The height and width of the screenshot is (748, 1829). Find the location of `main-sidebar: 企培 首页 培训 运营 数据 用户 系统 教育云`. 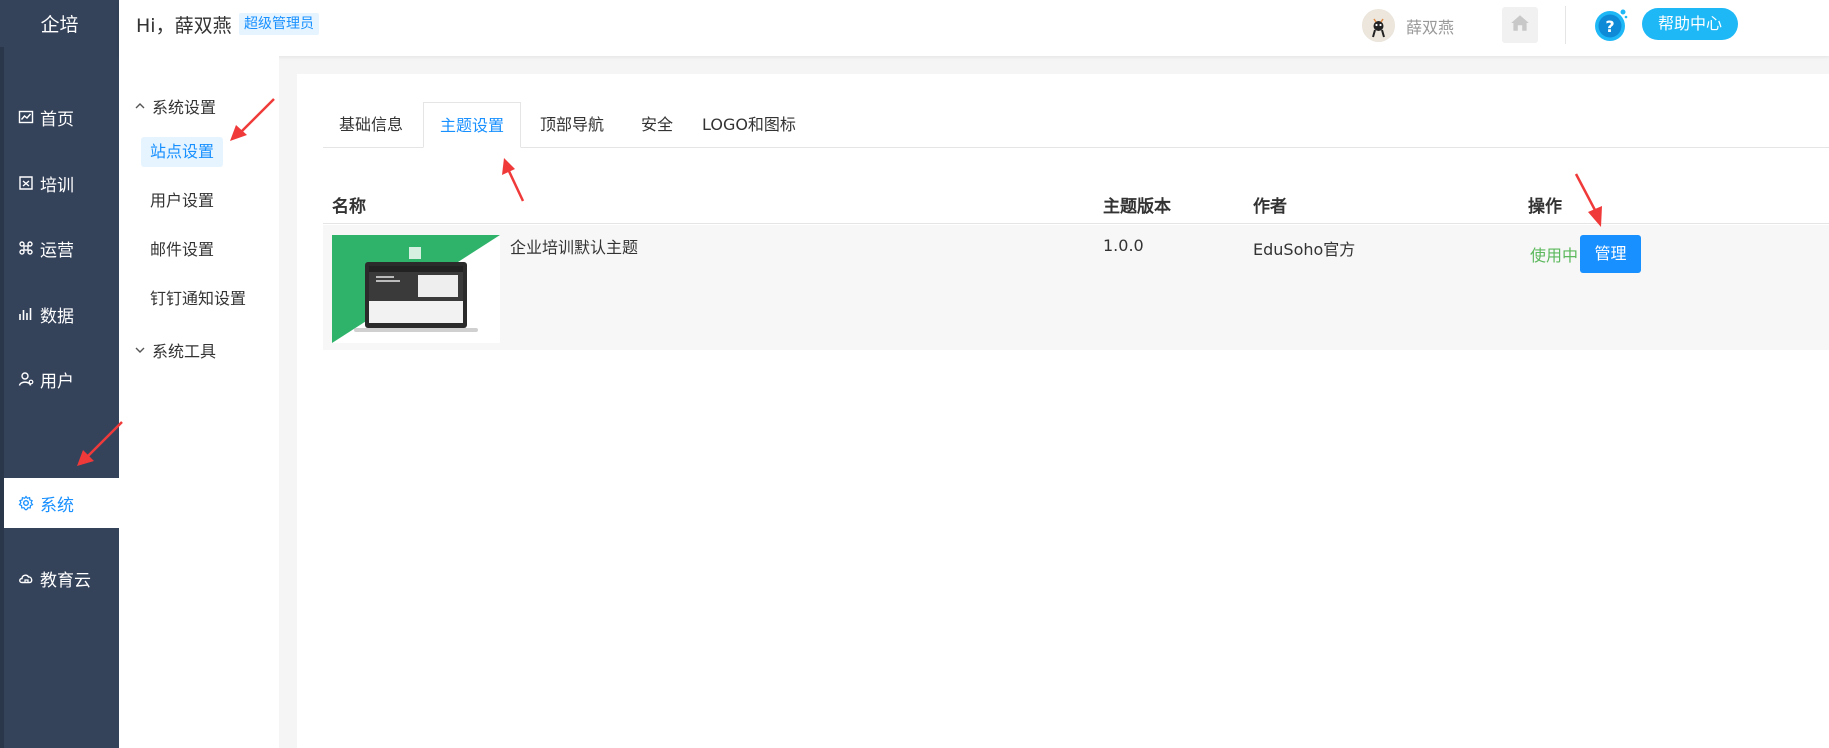

main-sidebar: 企培 首页 培训 运营 数据 用户 系统 教育云 is located at coordinates (59, 374).